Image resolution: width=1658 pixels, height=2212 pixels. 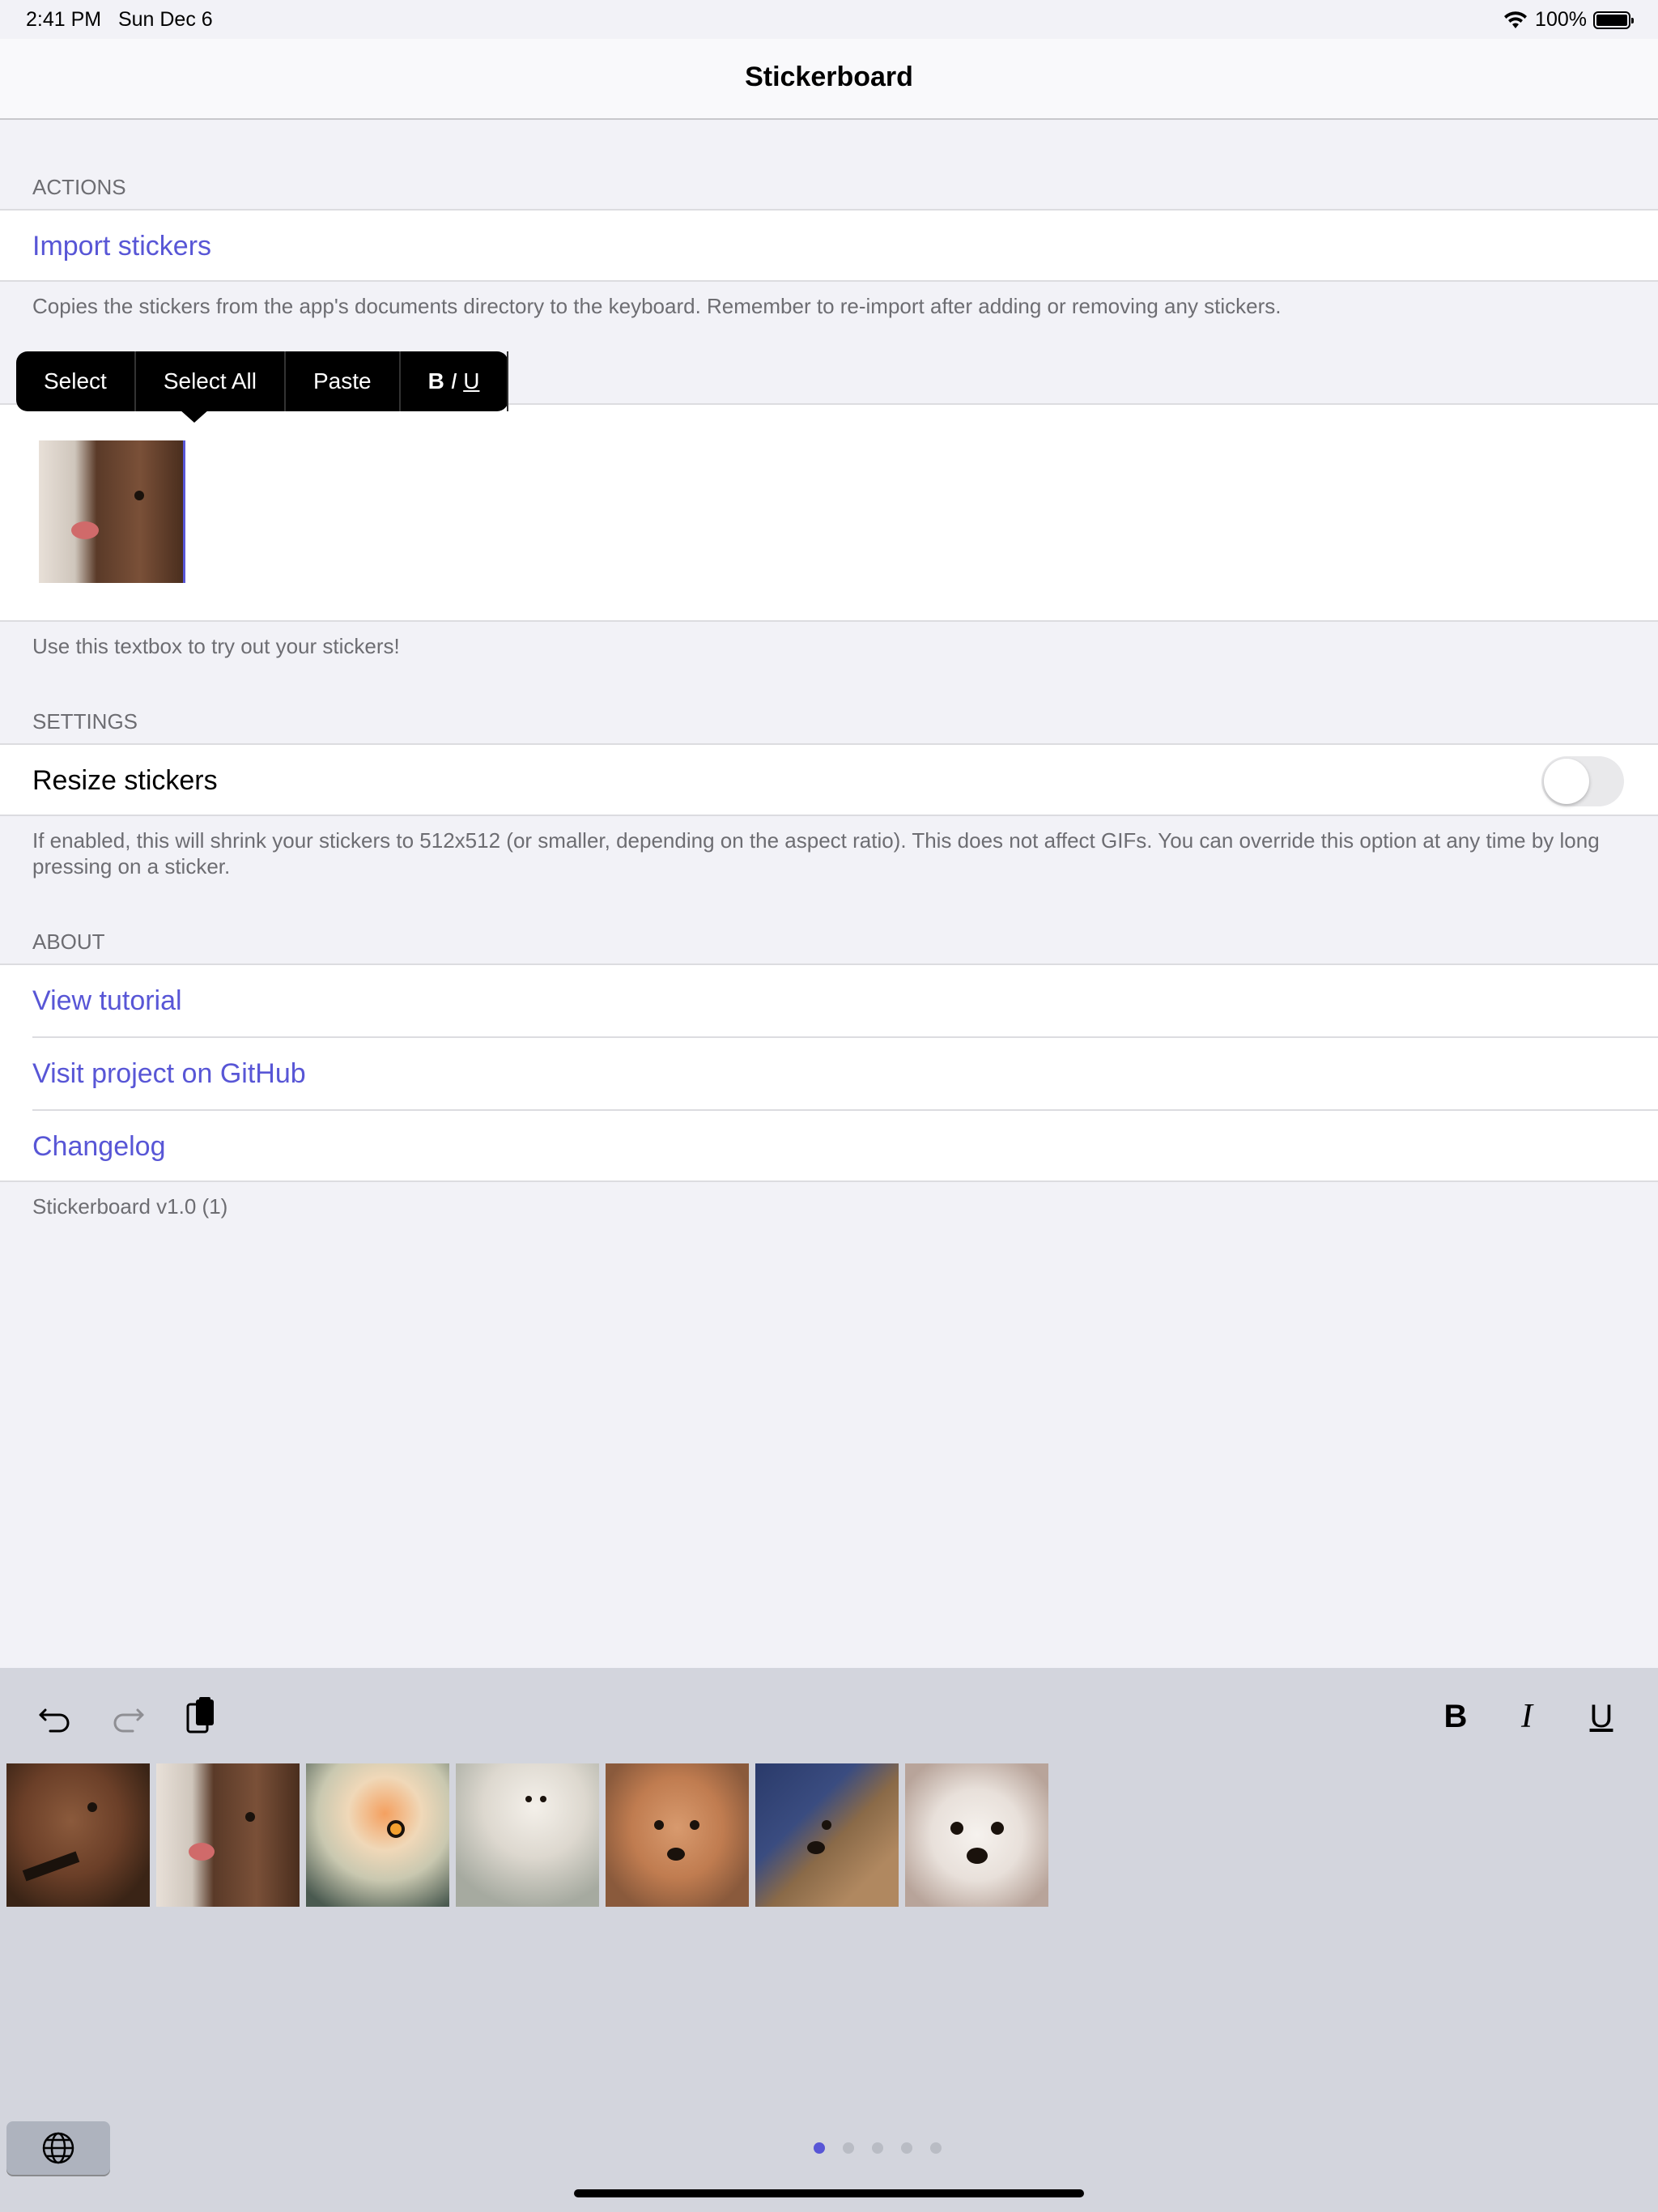 I want to click on resize-stickers-toggle, so click(x=1582, y=781).